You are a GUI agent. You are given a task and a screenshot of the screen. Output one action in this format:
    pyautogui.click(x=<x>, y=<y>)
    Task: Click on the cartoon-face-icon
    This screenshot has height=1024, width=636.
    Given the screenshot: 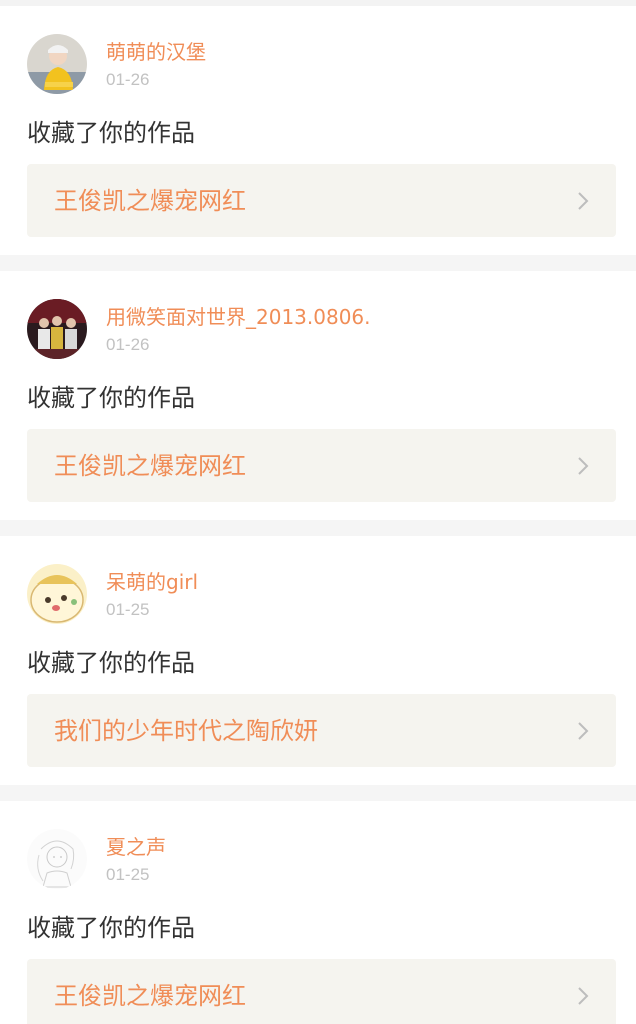 What is the action you would take?
    pyautogui.click(x=57, y=594)
    